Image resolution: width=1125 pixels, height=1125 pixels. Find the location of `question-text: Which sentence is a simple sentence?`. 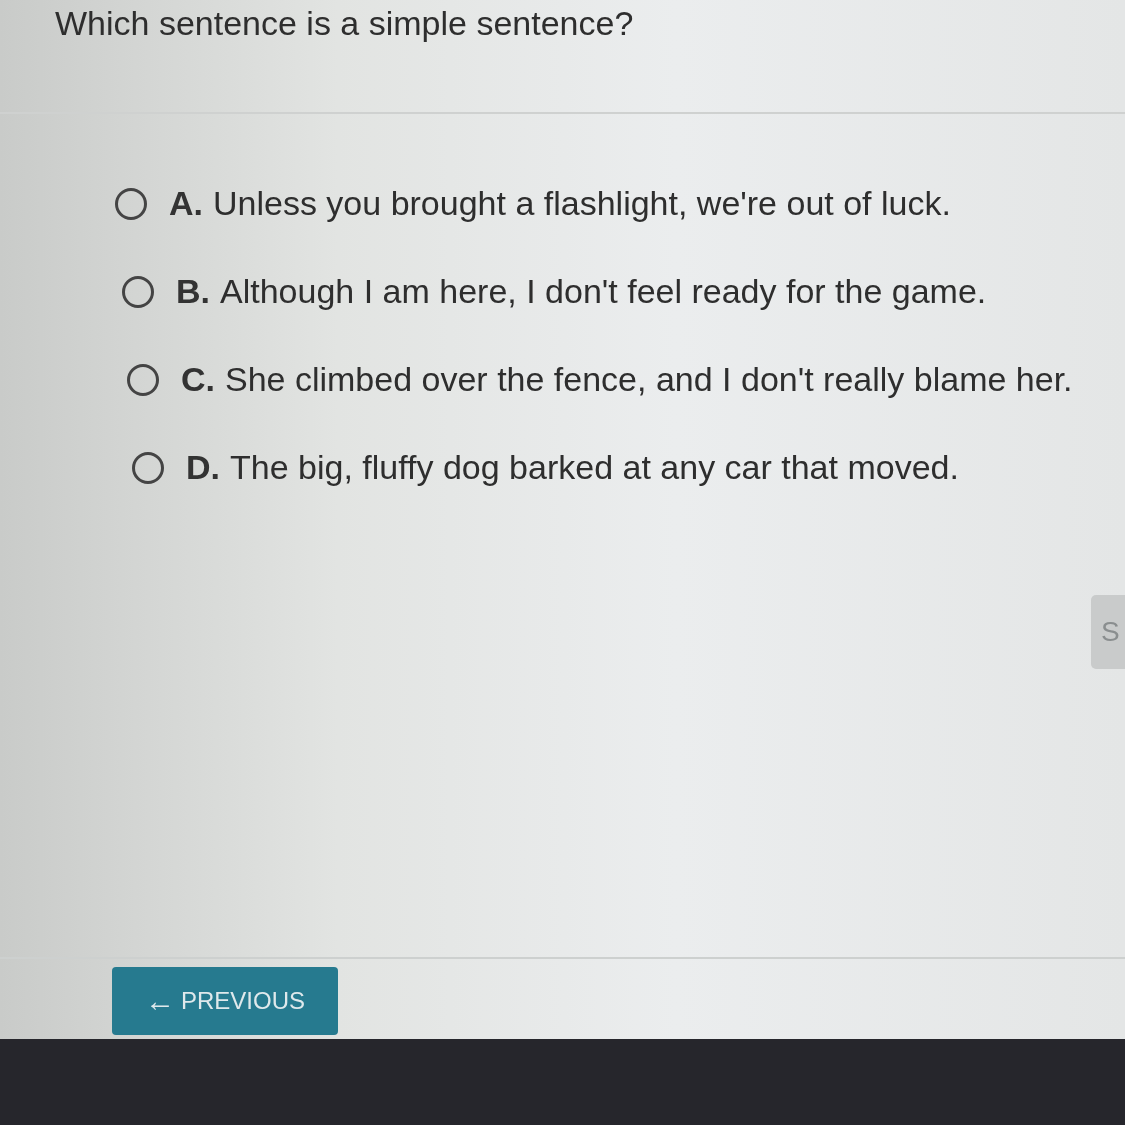

question-text: Which sentence is a simple sentence? is located at coordinates (345, 23).